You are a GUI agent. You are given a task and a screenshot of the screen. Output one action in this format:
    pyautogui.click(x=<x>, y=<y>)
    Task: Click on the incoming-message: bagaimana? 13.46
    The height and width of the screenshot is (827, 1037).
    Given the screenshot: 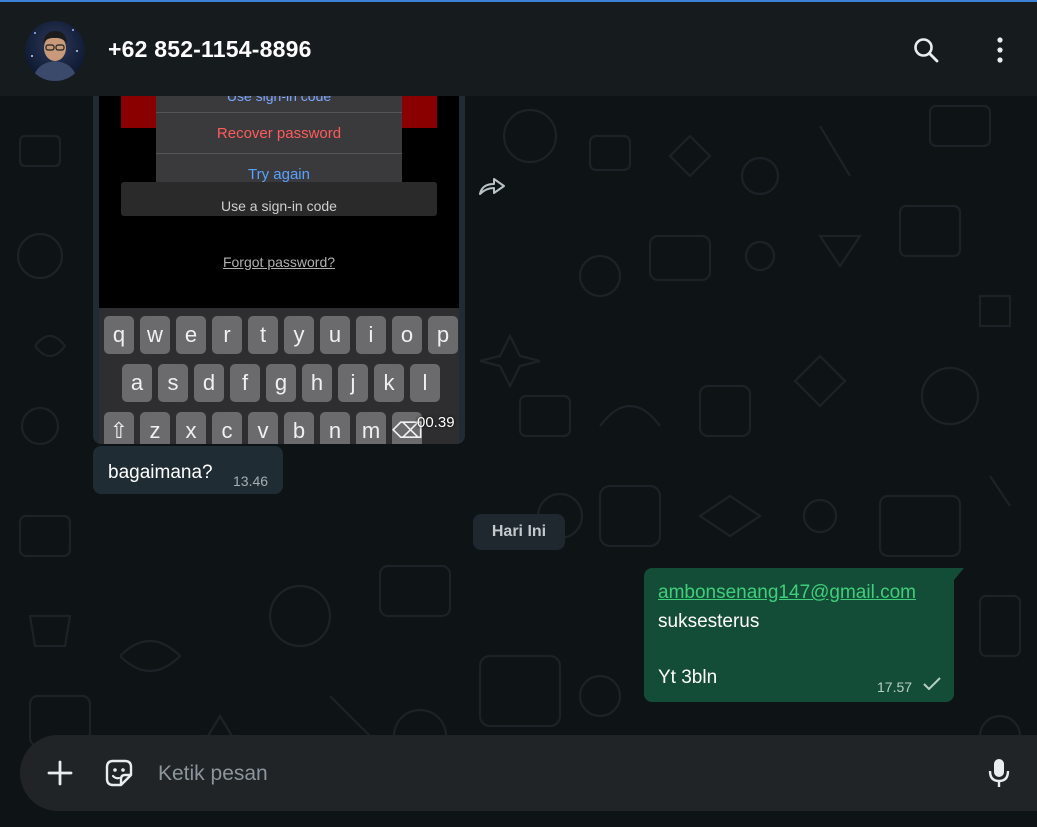 What is the action you would take?
    pyautogui.click(x=188, y=470)
    